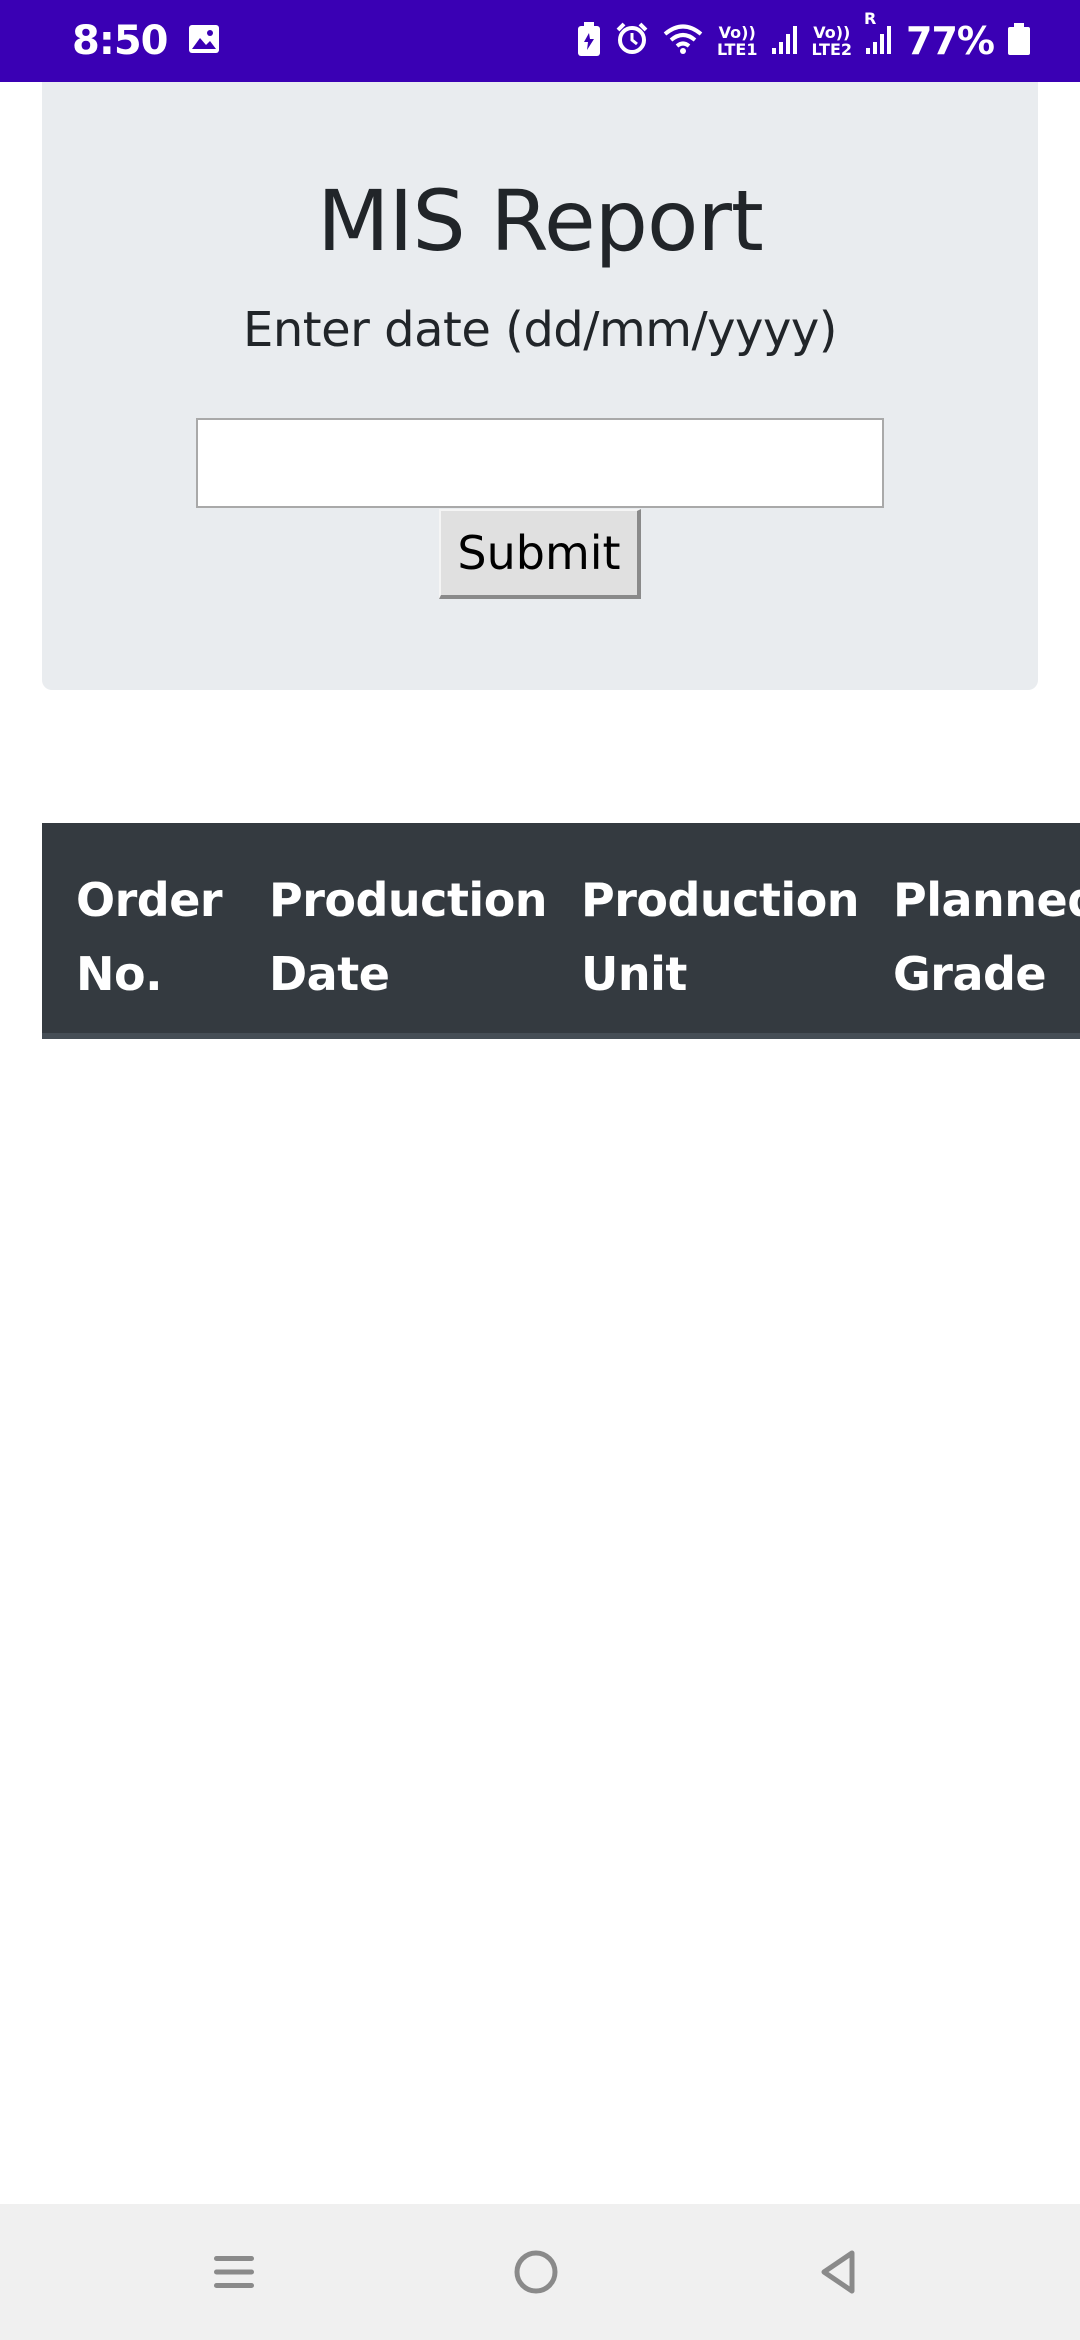 The width and height of the screenshot is (1080, 2340). What do you see at coordinates (119, 974) in the screenshot?
I see `column-header-line: No.` at bounding box center [119, 974].